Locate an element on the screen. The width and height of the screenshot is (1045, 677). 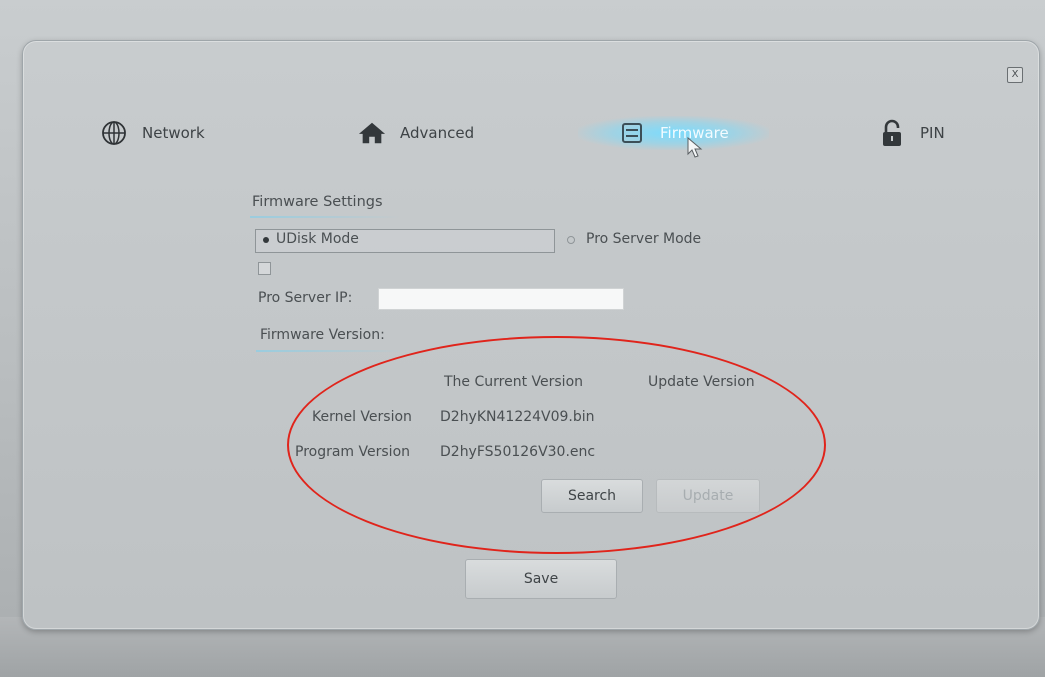
firmware-settings-heading: Firmware Settings is located at coordinates (317, 202).